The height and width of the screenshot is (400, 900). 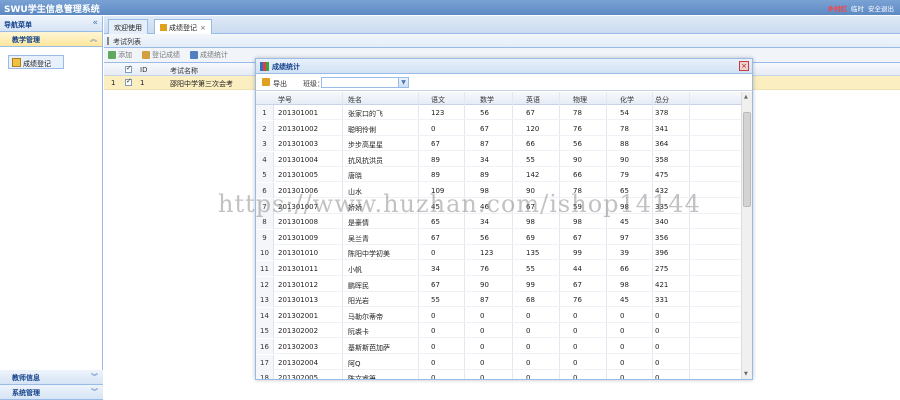 I want to click on cell-name: 基斯斯芭加萨, so click(x=369, y=348).